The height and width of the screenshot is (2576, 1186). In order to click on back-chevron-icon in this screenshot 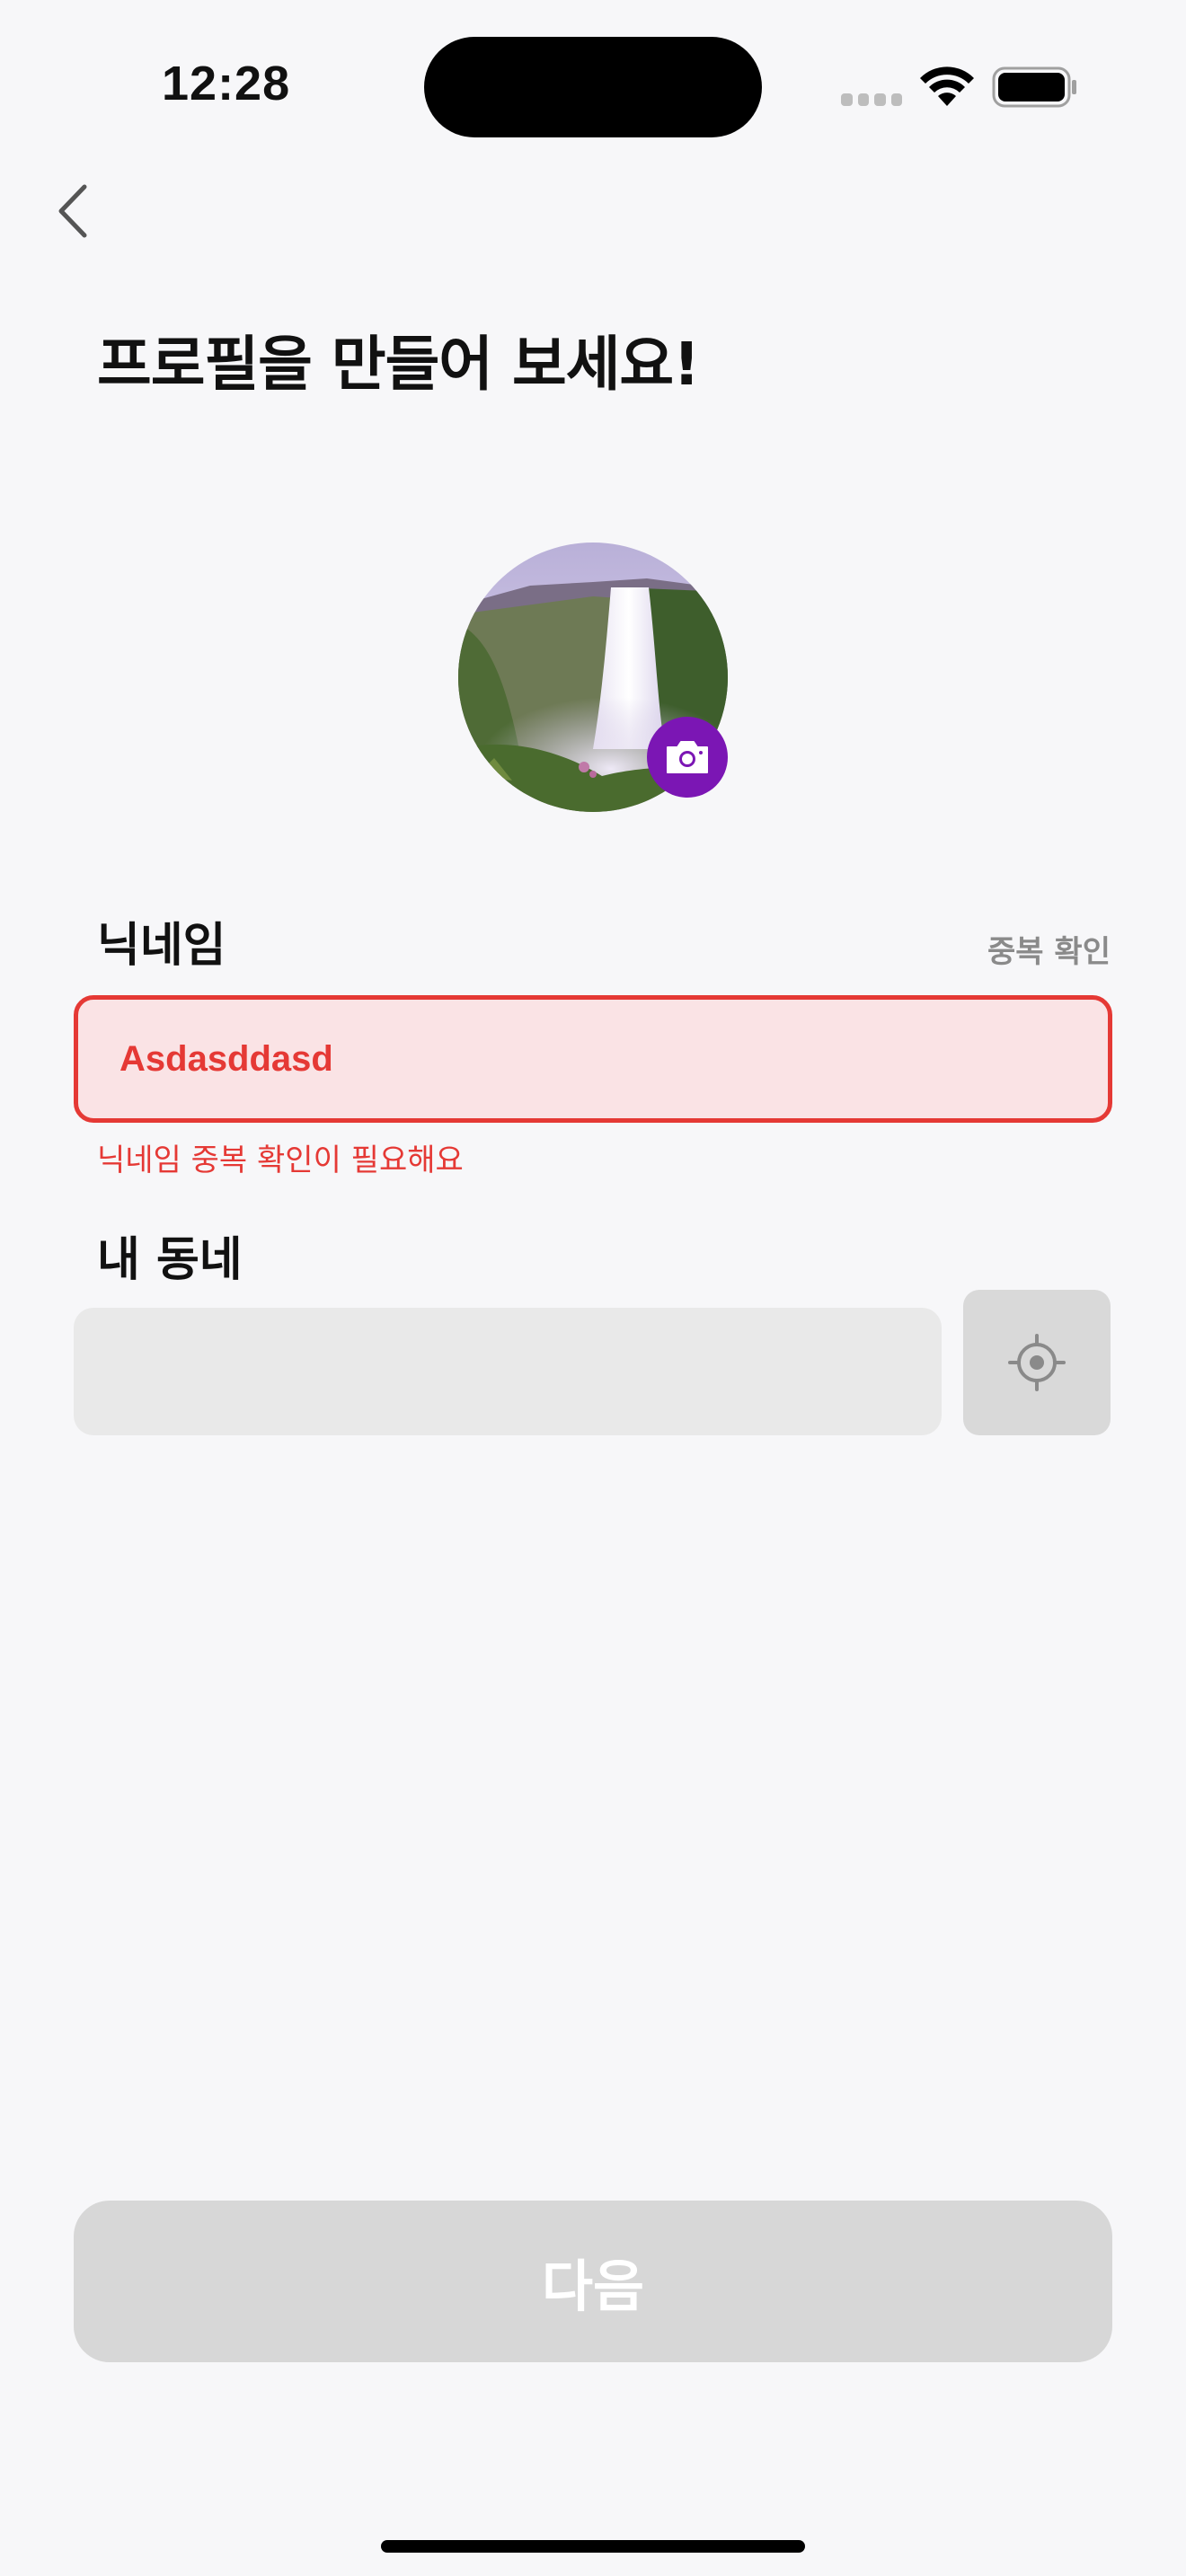, I will do `click(73, 211)`.